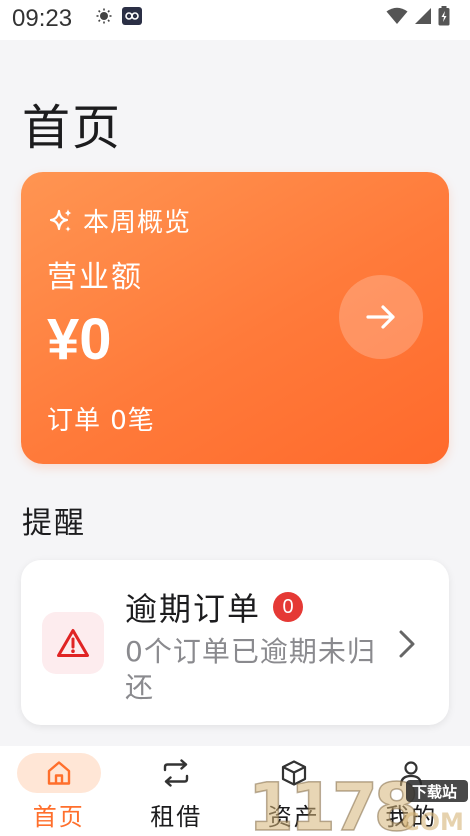 The height and width of the screenshot is (836, 470). I want to click on view-details-button, so click(381, 317).